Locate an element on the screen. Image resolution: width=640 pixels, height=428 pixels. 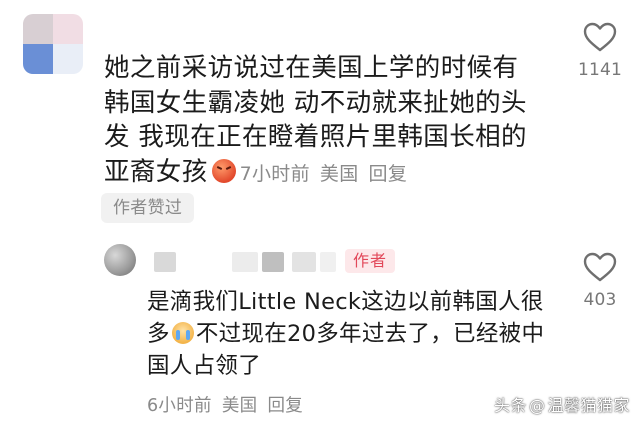
angry-face-emoji-icon is located at coordinates (223, 170).